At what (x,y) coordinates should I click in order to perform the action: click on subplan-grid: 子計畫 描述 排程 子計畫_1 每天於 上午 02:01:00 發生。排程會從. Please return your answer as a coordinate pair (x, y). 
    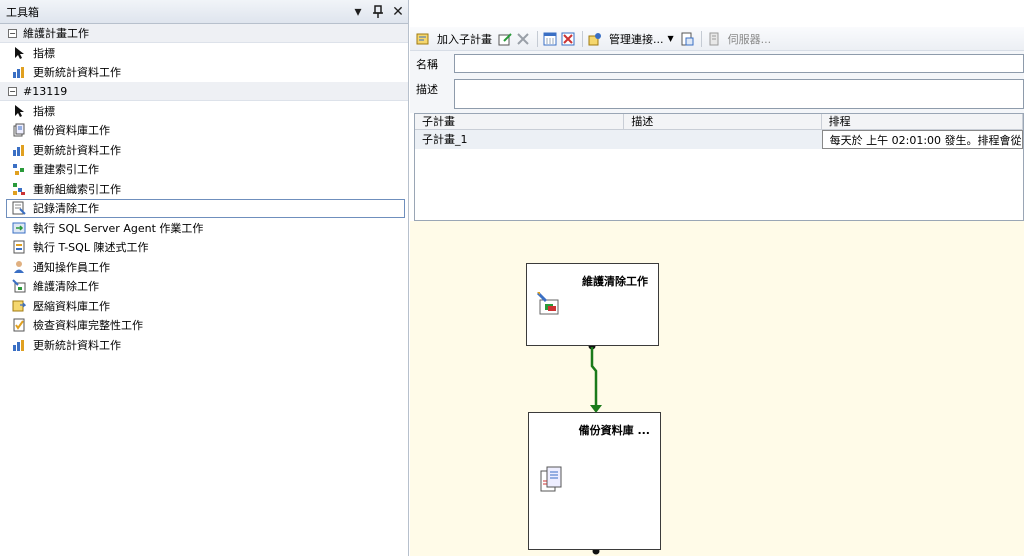
    Looking at the image, I should click on (719, 167).